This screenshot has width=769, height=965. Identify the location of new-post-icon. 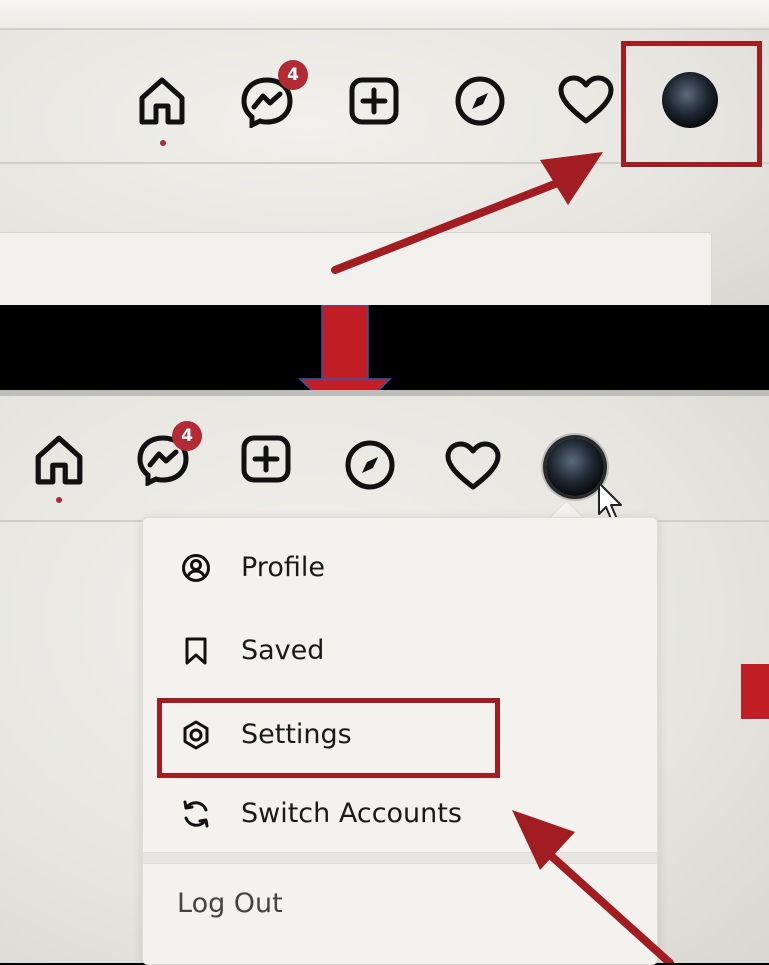
(266, 459).